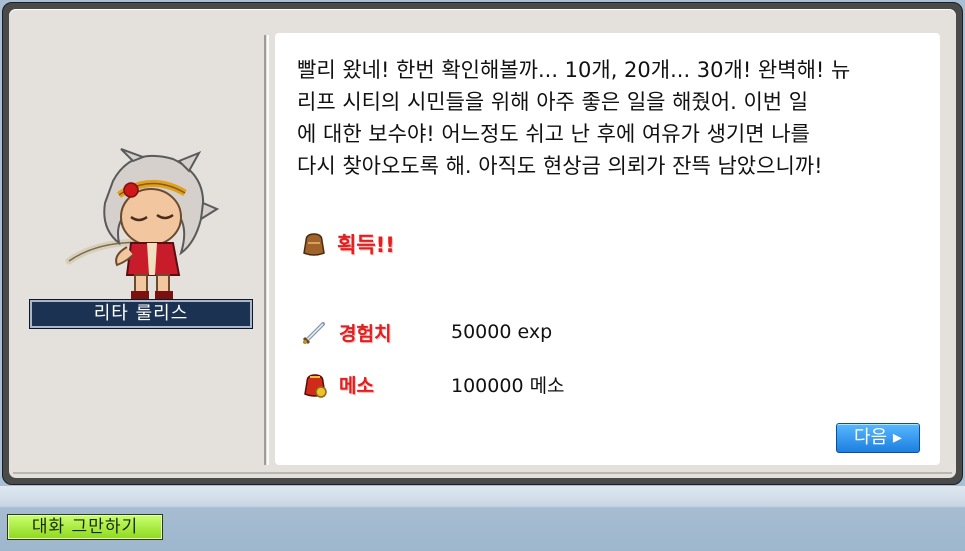 The height and width of the screenshot is (551, 965). Describe the element at coordinates (315, 386) in the screenshot. I see `meso-bag-icon` at that location.